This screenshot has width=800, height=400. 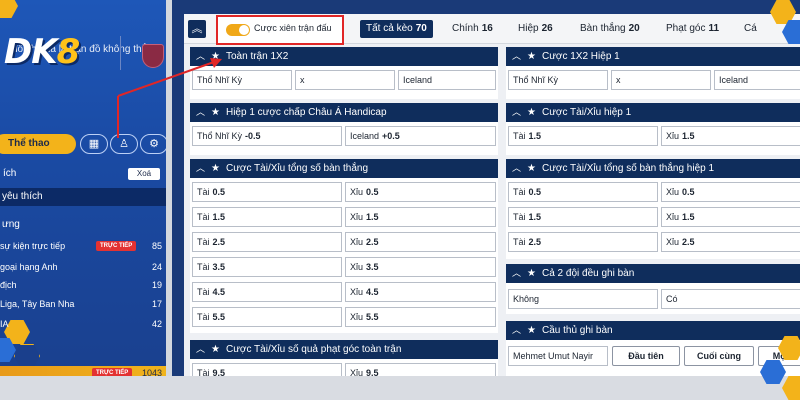 What do you see at coordinates (344, 56) in the screenshot?
I see `panel-header: ︿ ★ Toàn trận 1X2` at bounding box center [344, 56].